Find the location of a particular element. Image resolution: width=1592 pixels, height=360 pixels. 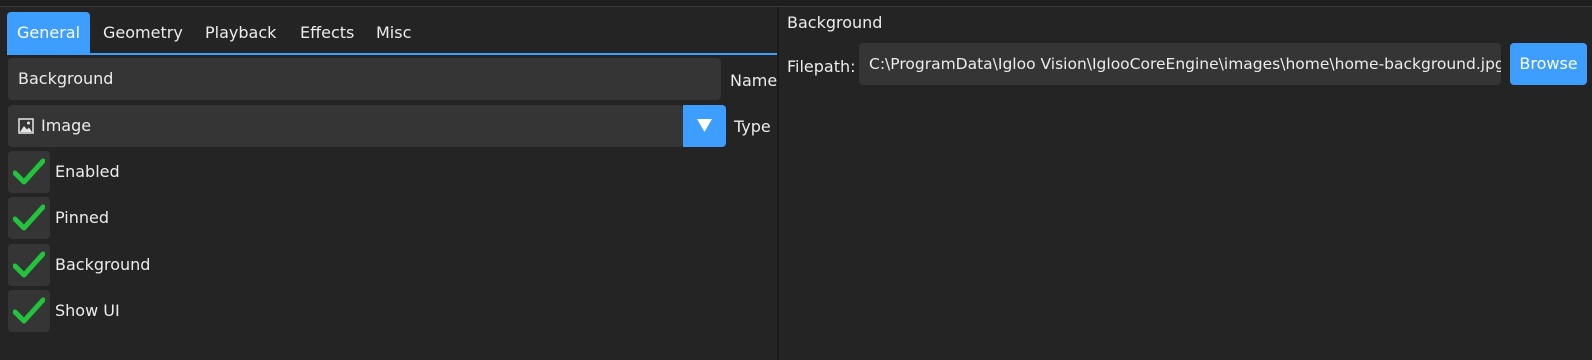

type-label: Type is located at coordinates (752, 126).